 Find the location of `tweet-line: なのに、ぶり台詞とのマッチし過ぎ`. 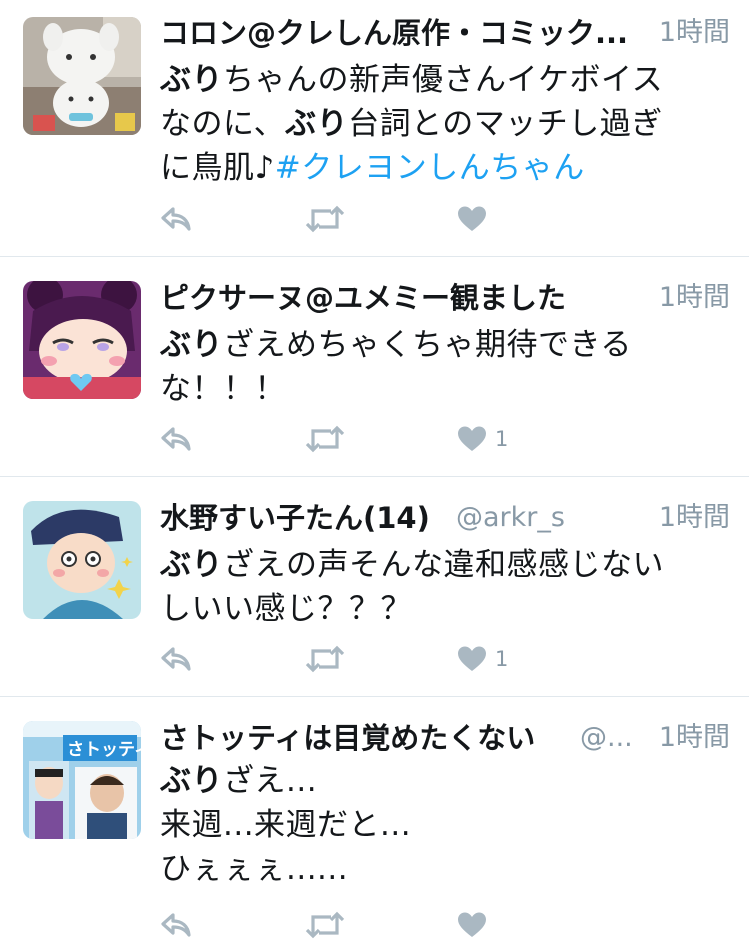

tweet-line: なのに、ぶり台詞とのマッチし過ぎ is located at coordinates (440, 124).